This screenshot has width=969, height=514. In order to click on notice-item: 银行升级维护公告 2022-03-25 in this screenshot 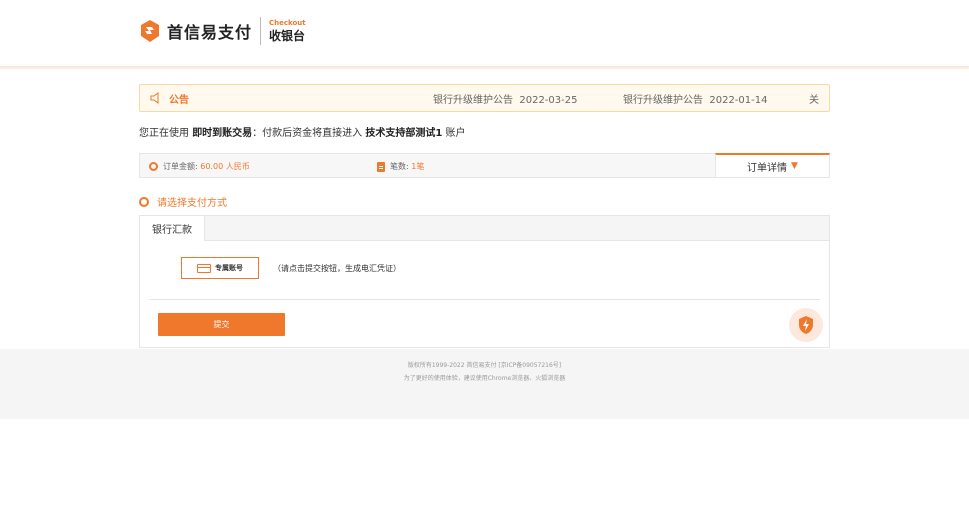, I will do `click(505, 98)`.